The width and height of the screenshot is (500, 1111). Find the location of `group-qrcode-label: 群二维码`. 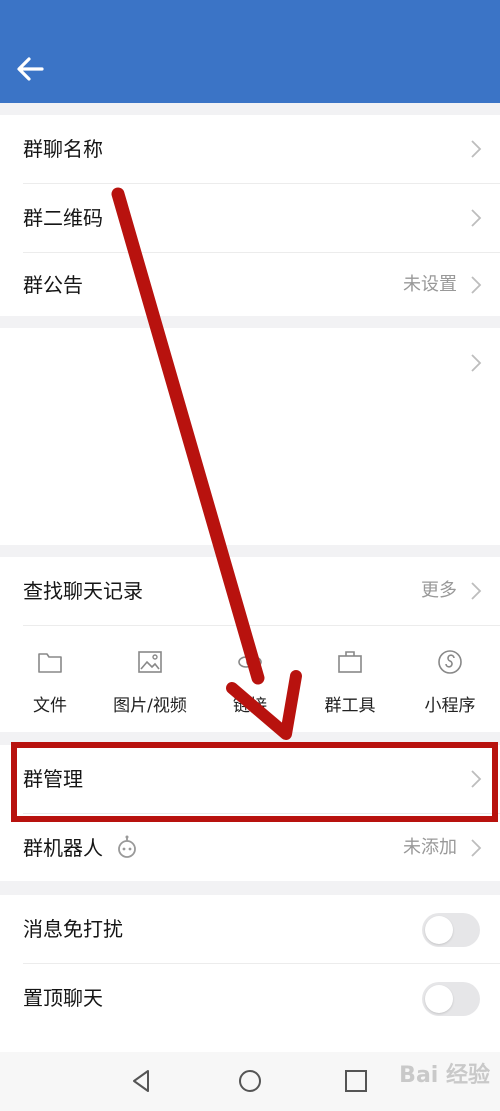

group-qrcode-label: 群二维码 is located at coordinates (63, 218).